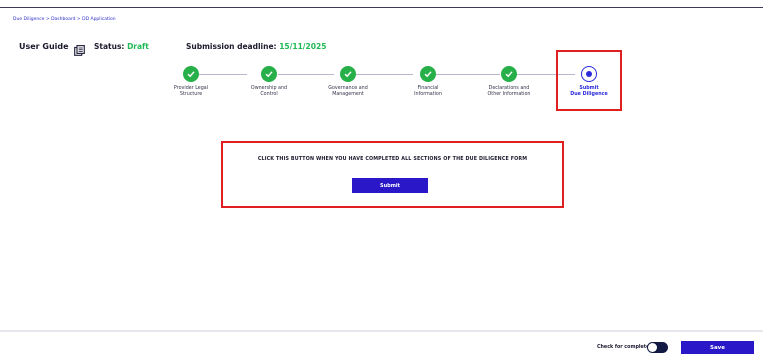 This screenshot has width=763, height=354. I want to click on step-2-label-line2: Control, so click(269, 94).